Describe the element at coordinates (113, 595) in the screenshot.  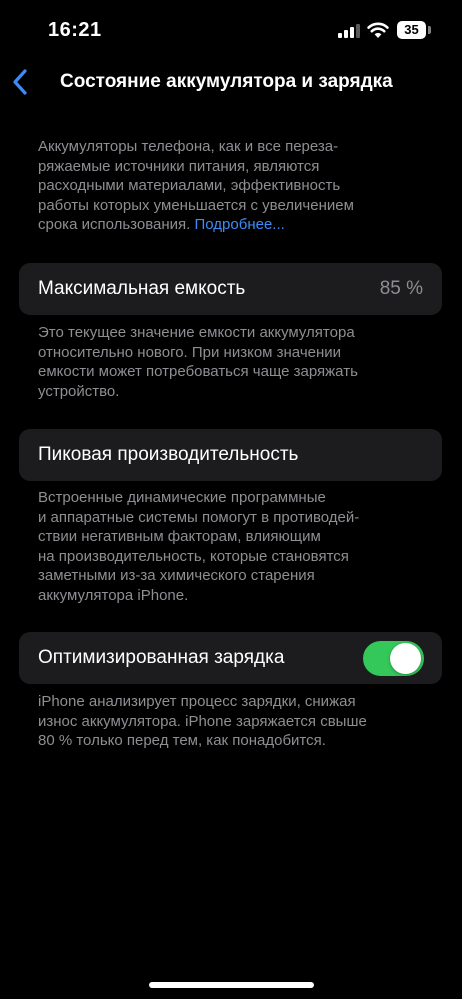
I see `description-line: аккумулятора iPhone.` at that location.